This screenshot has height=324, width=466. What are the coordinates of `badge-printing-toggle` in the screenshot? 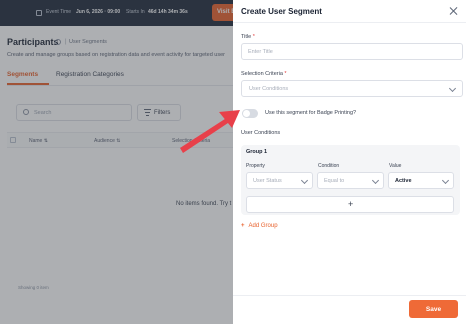 It's located at (250, 113).